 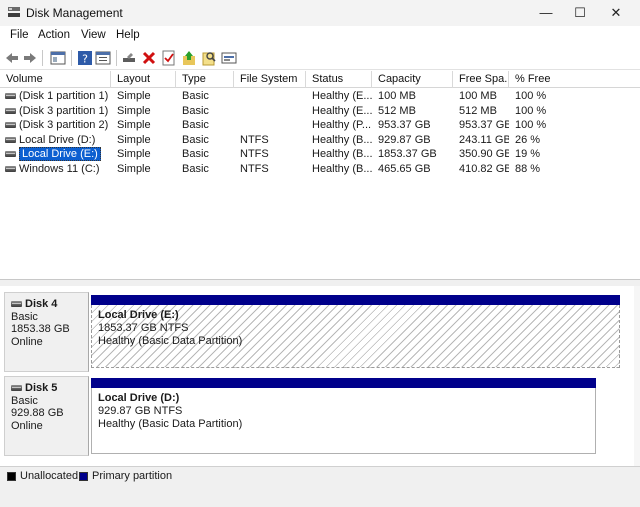 I want to click on toolbar: ?, so click(x=320, y=58).